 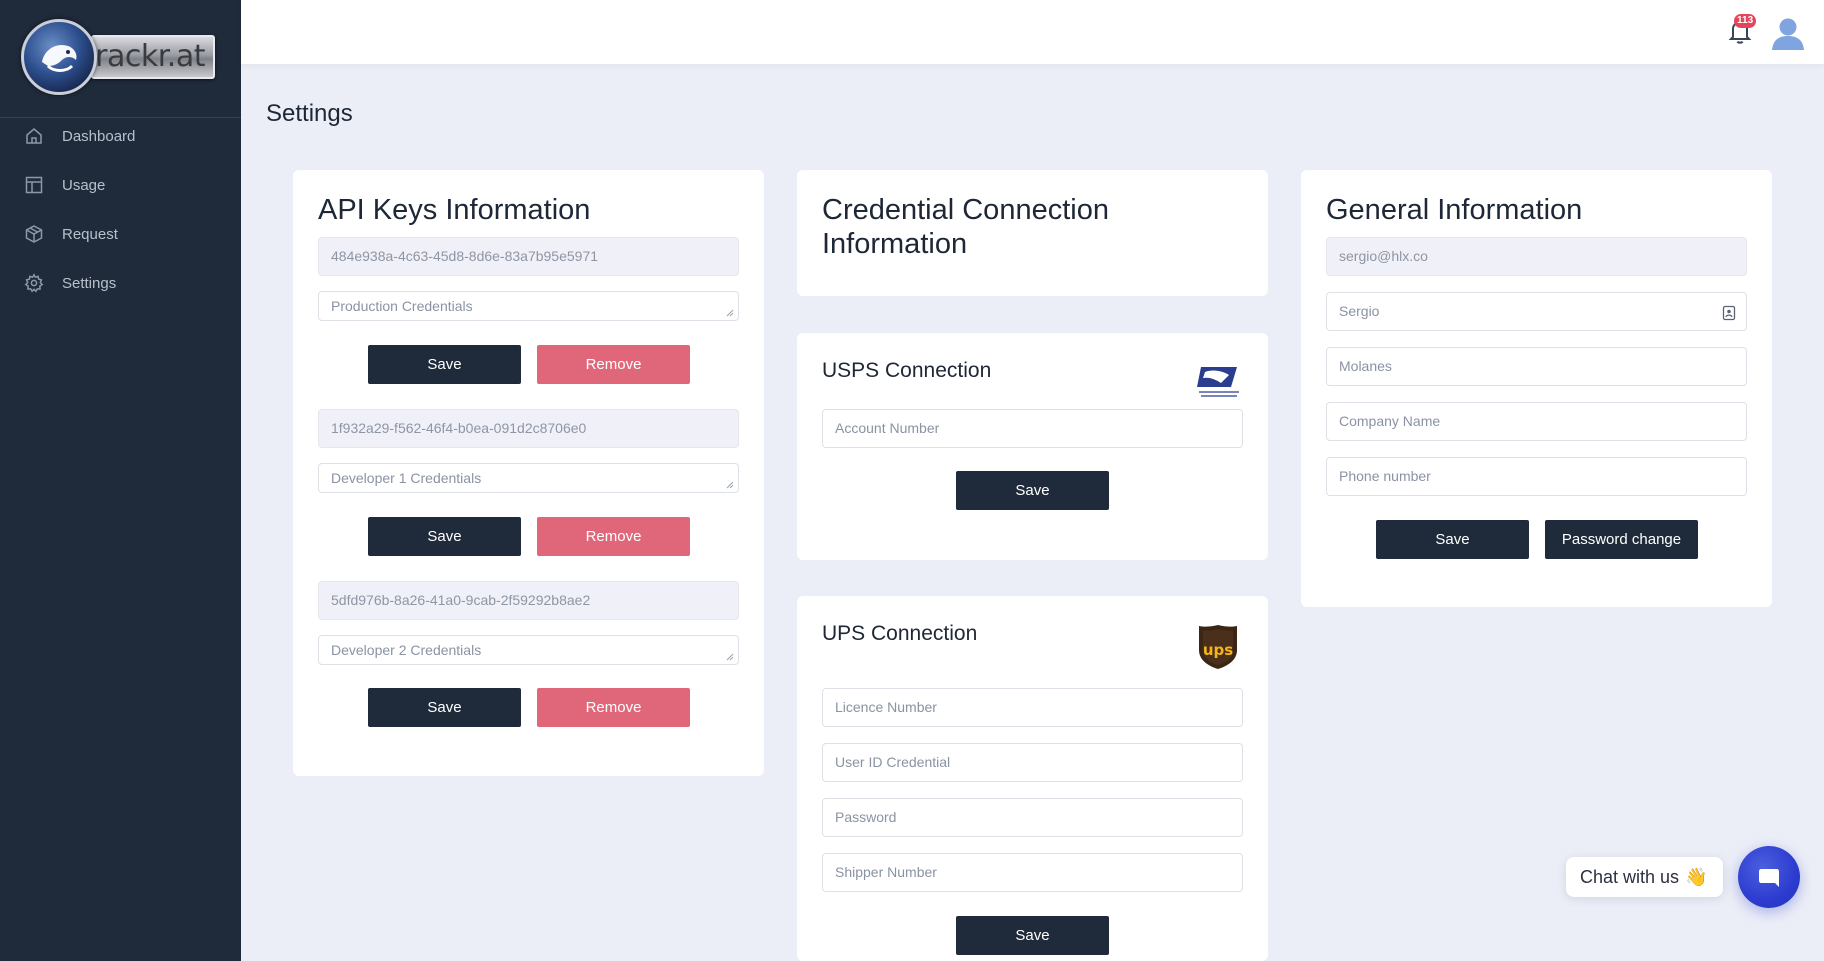 I want to click on email-field: sergio@hlx.co, so click(x=1536, y=256).